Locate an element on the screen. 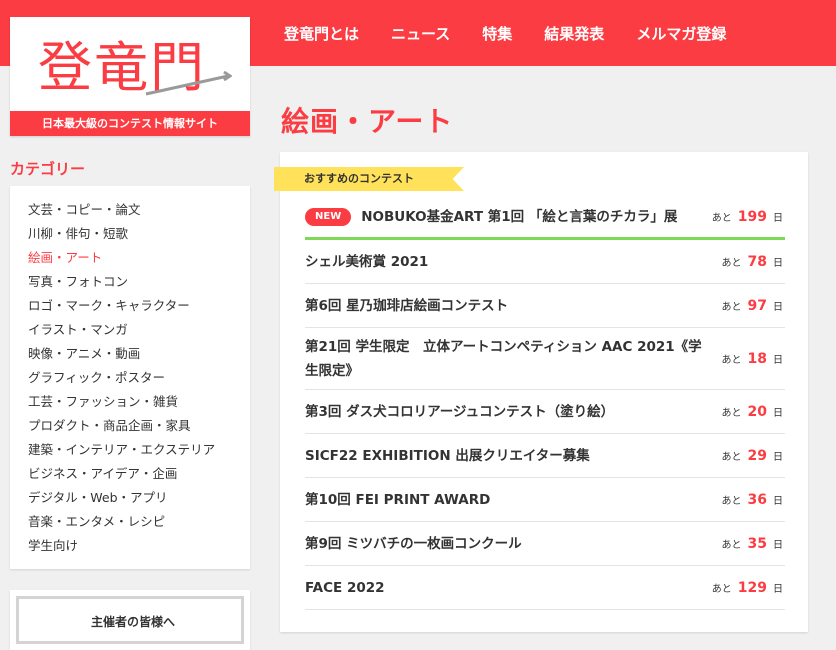 Image resolution: width=836 pixels, height=650 pixels. category-item: 学生向け is located at coordinates (139, 546).